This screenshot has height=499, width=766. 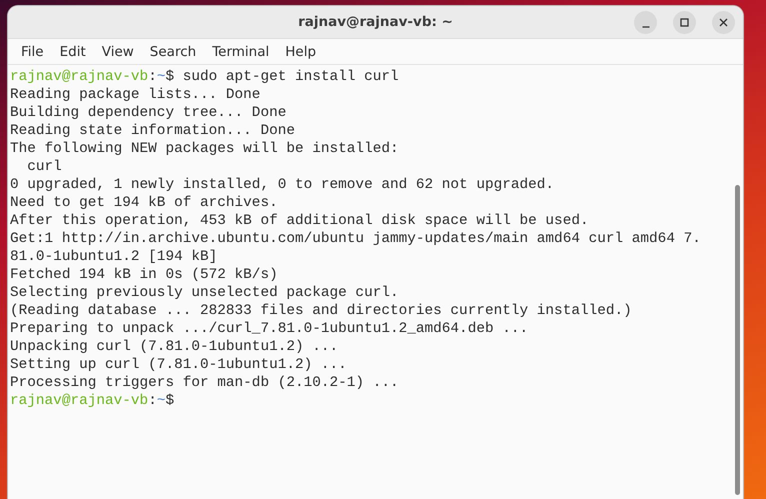 What do you see at coordinates (241, 52) in the screenshot?
I see `menu-item: Terminal` at bounding box center [241, 52].